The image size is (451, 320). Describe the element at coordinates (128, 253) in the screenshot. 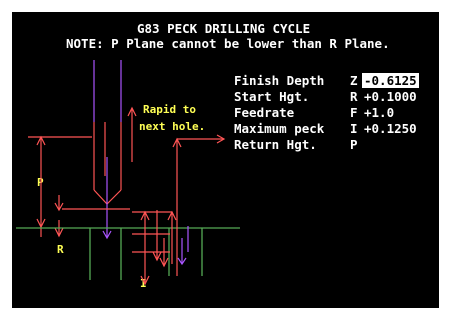

I see `workpiece` at that location.